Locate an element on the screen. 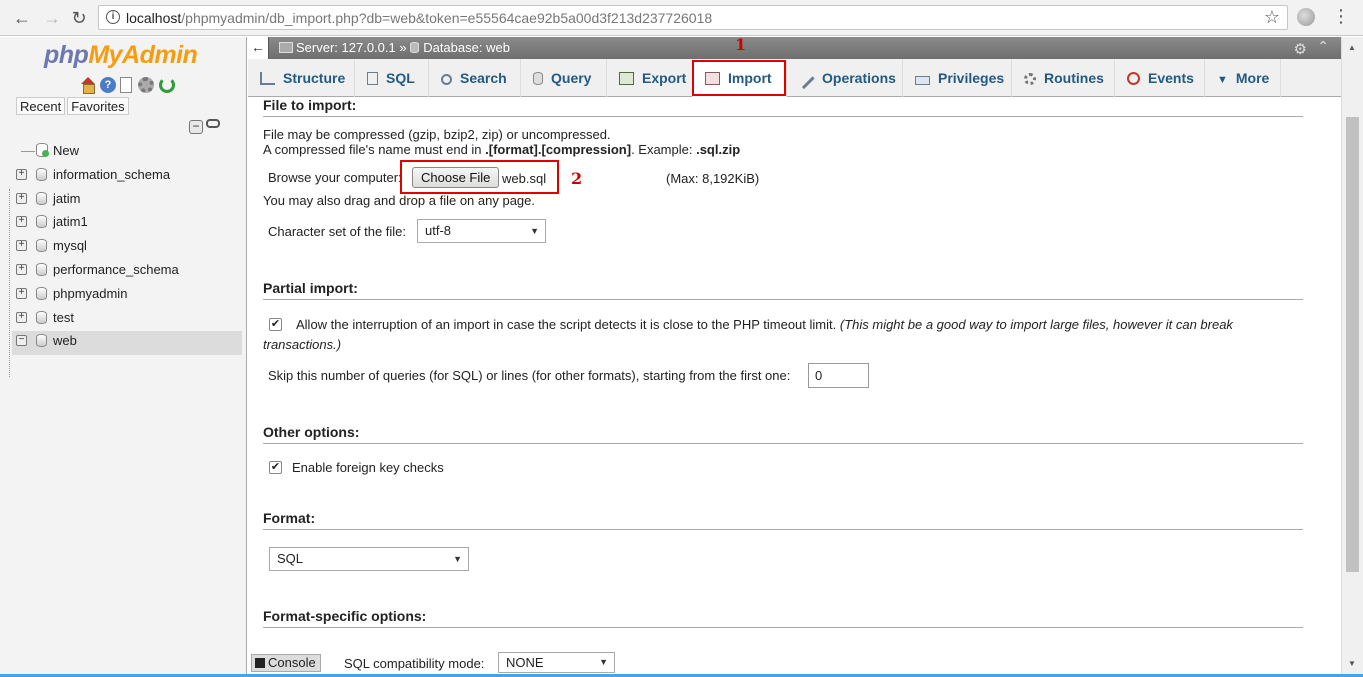 This screenshot has height=677, width=1363. forward-arrow-icon: → is located at coordinates (52, 18).